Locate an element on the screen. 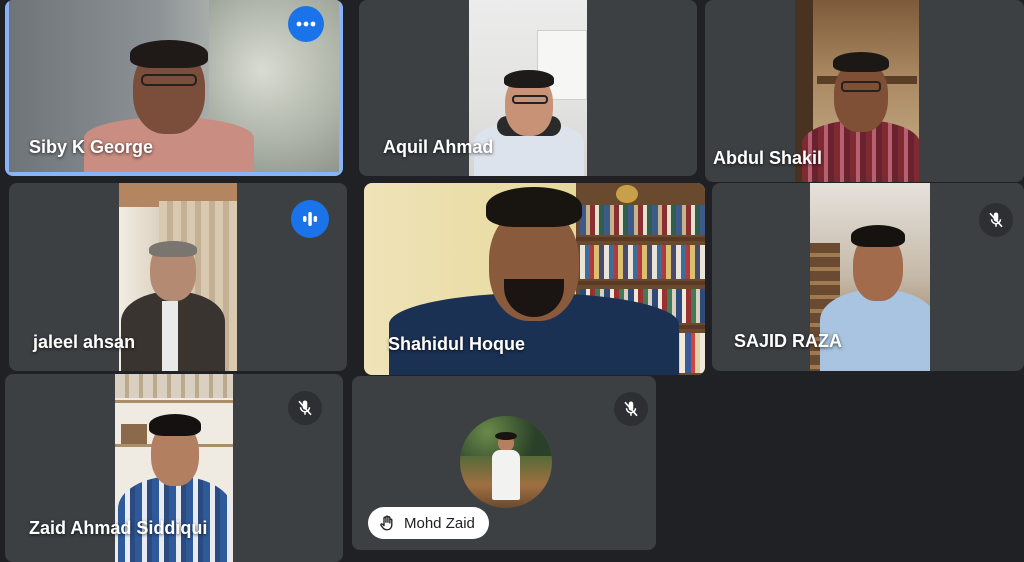 This screenshot has height=562, width=1024. video-feed is located at coordinates (178, 277).